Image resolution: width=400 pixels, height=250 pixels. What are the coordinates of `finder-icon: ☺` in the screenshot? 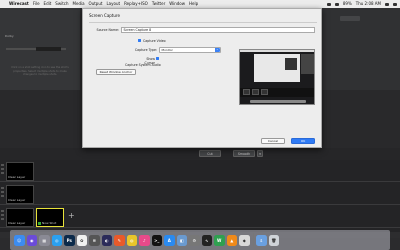 It's located at (19, 240).